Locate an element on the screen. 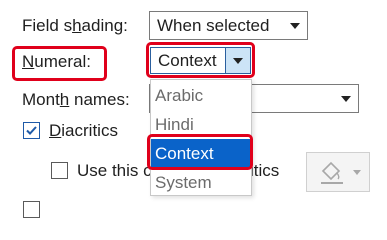 The image size is (387, 240). diacritic-color-button is located at coordinates (338, 172).